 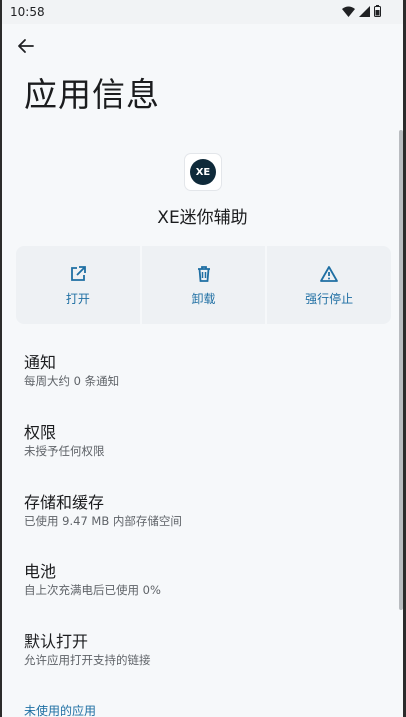 What do you see at coordinates (329, 285) in the screenshot?
I see `force-stop-button: 强行停止` at bounding box center [329, 285].